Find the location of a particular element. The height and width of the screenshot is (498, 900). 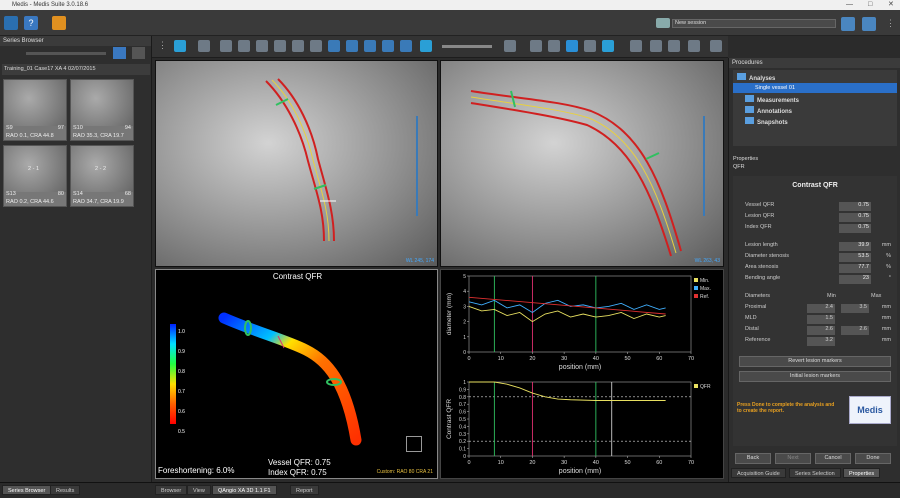

layout-1-icon is located at coordinates (244, 46).